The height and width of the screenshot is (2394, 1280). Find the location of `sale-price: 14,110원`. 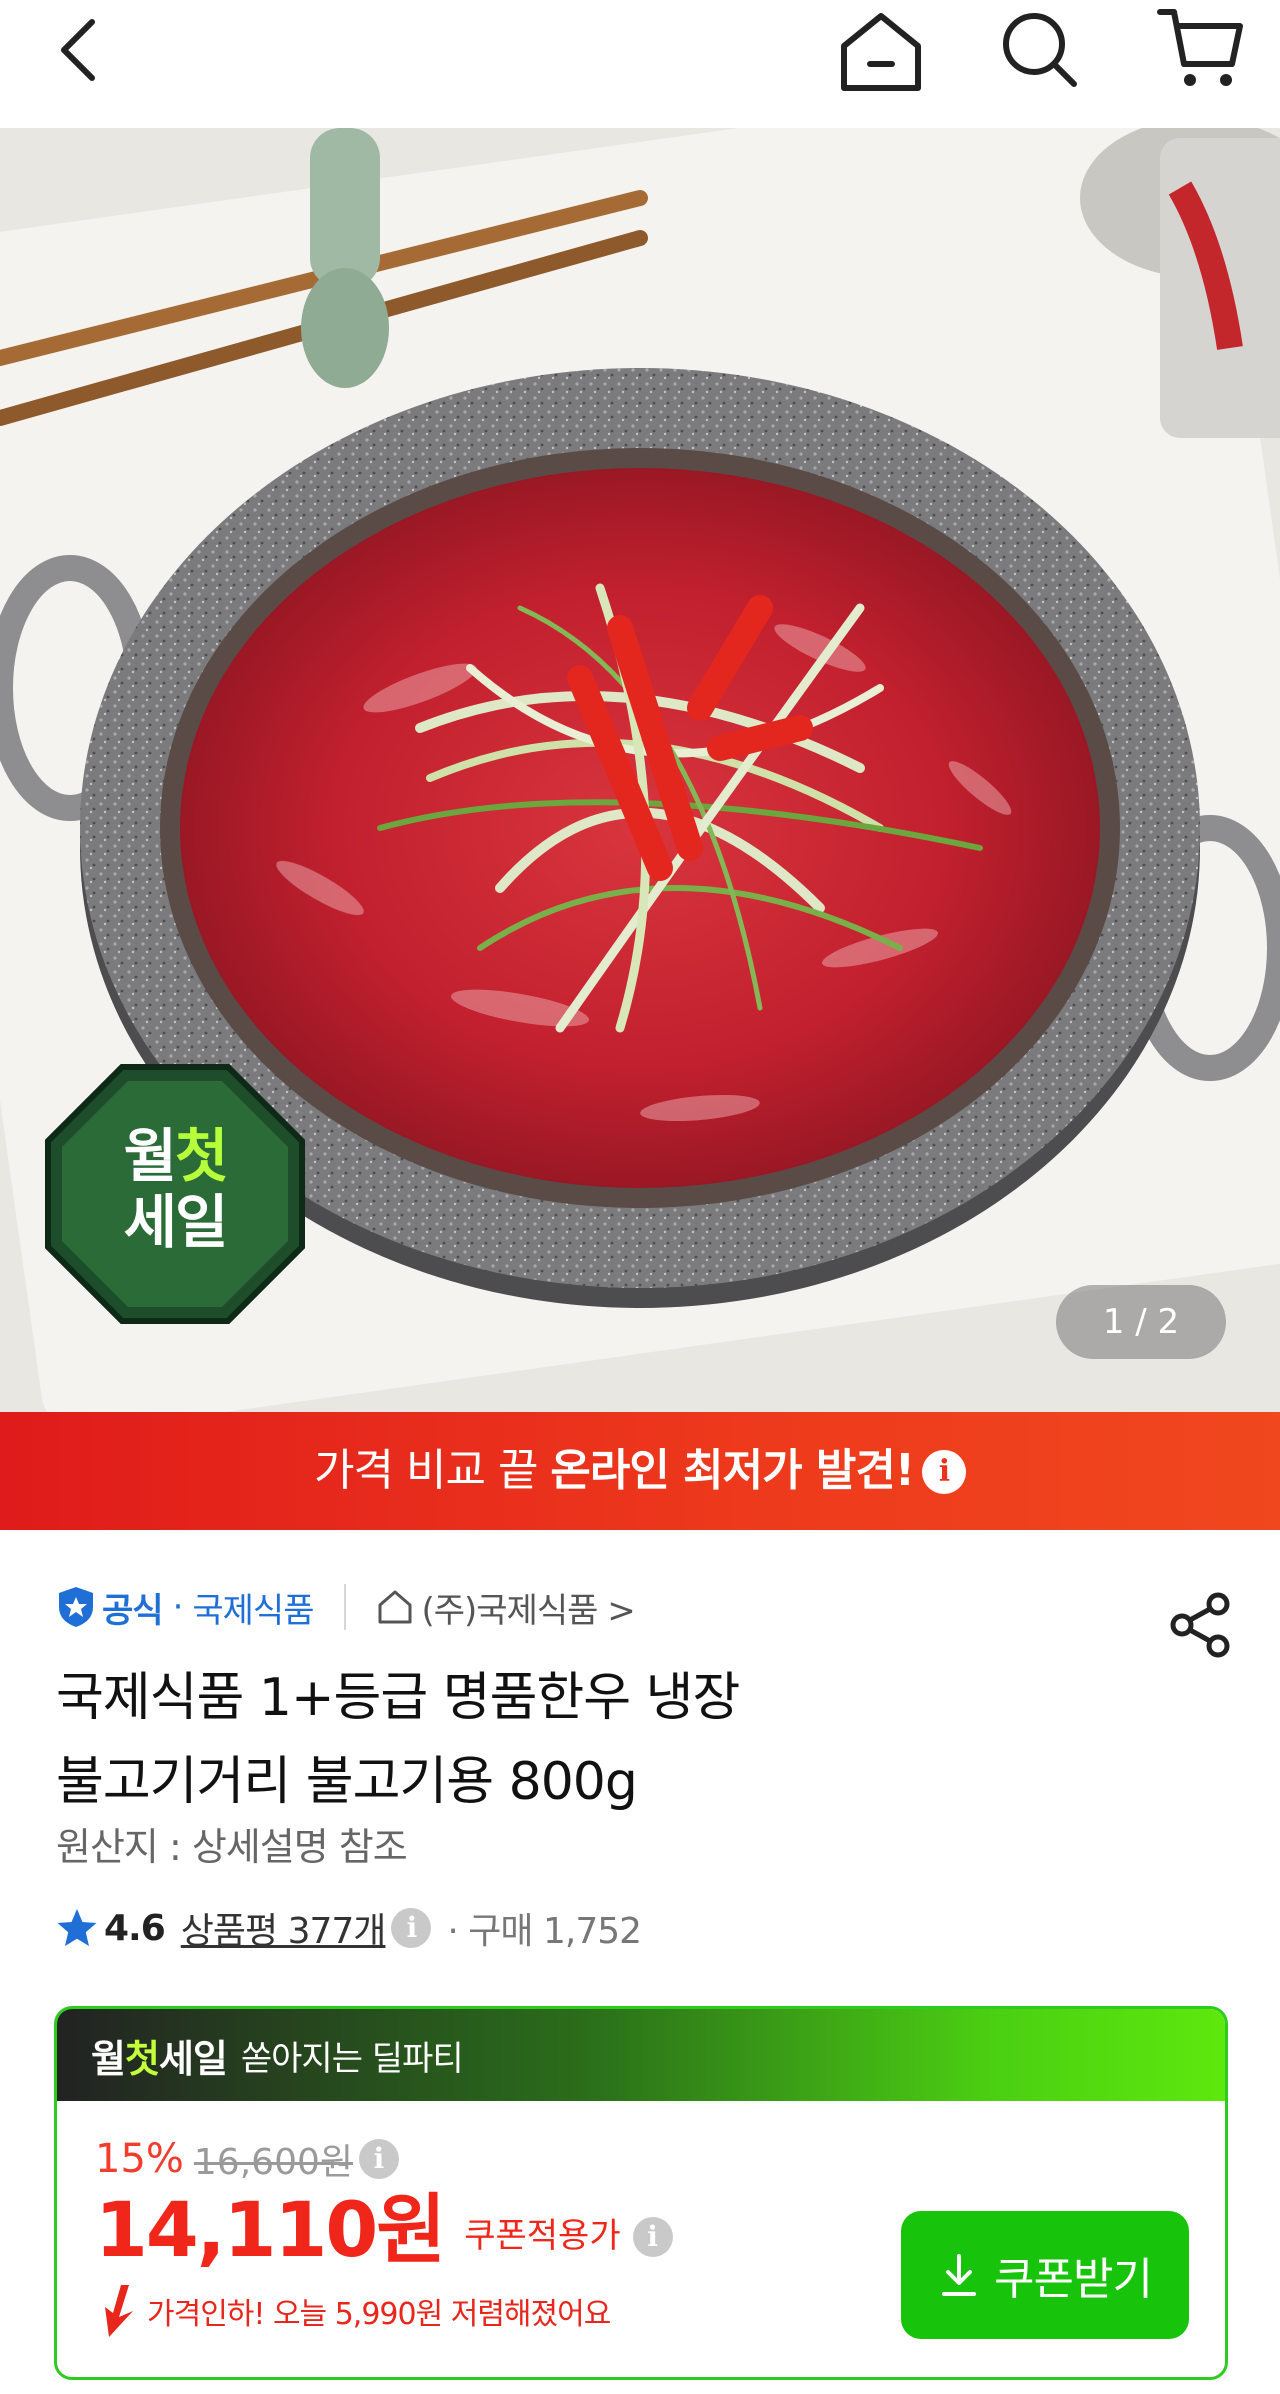

sale-price: 14,110원 is located at coordinates (270, 2229).